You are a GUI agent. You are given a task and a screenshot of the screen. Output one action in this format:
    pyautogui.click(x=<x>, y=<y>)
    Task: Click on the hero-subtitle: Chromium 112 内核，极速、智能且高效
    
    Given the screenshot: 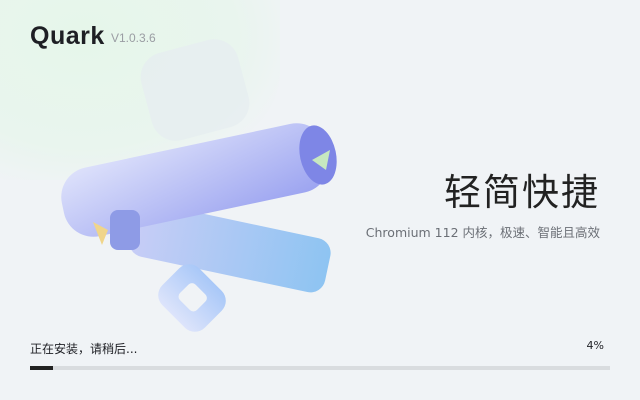 What is the action you would take?
    pyautogui.click(x=482, y=232)
    